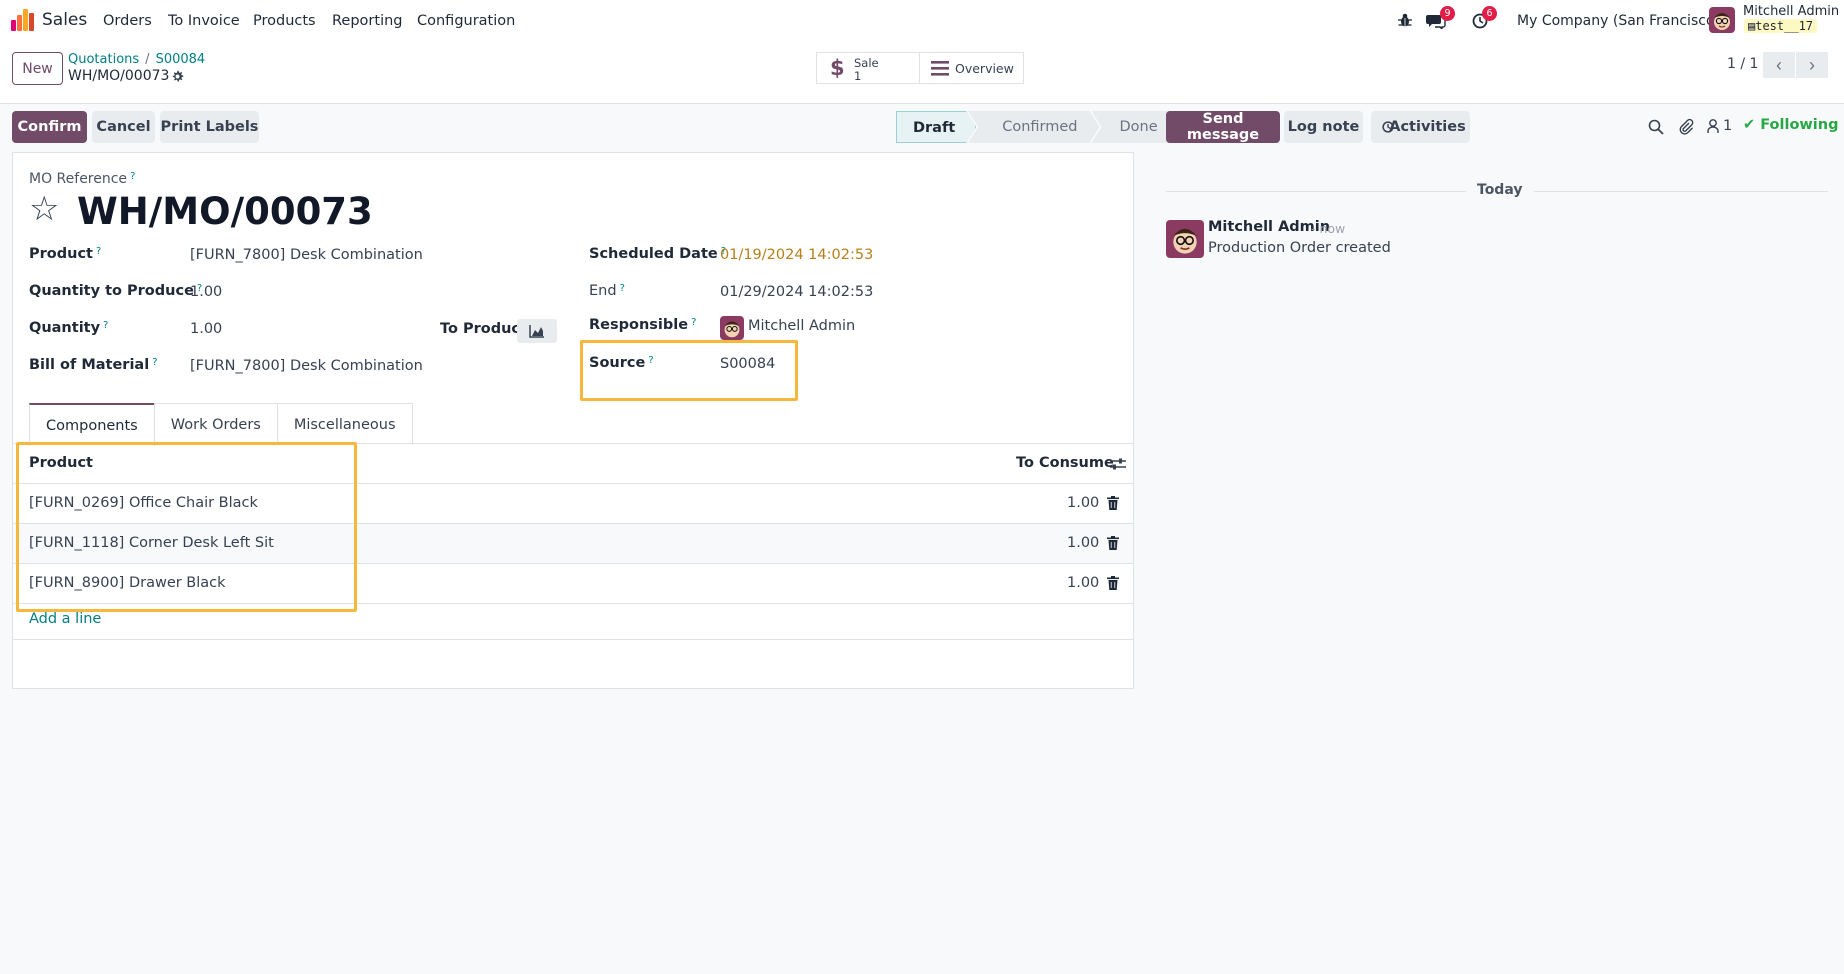 This screenshot has width=1844, height=974. Describe the element at coordinates (44, 209) in the screenshot. I see `star-icon: ☆` at that location.